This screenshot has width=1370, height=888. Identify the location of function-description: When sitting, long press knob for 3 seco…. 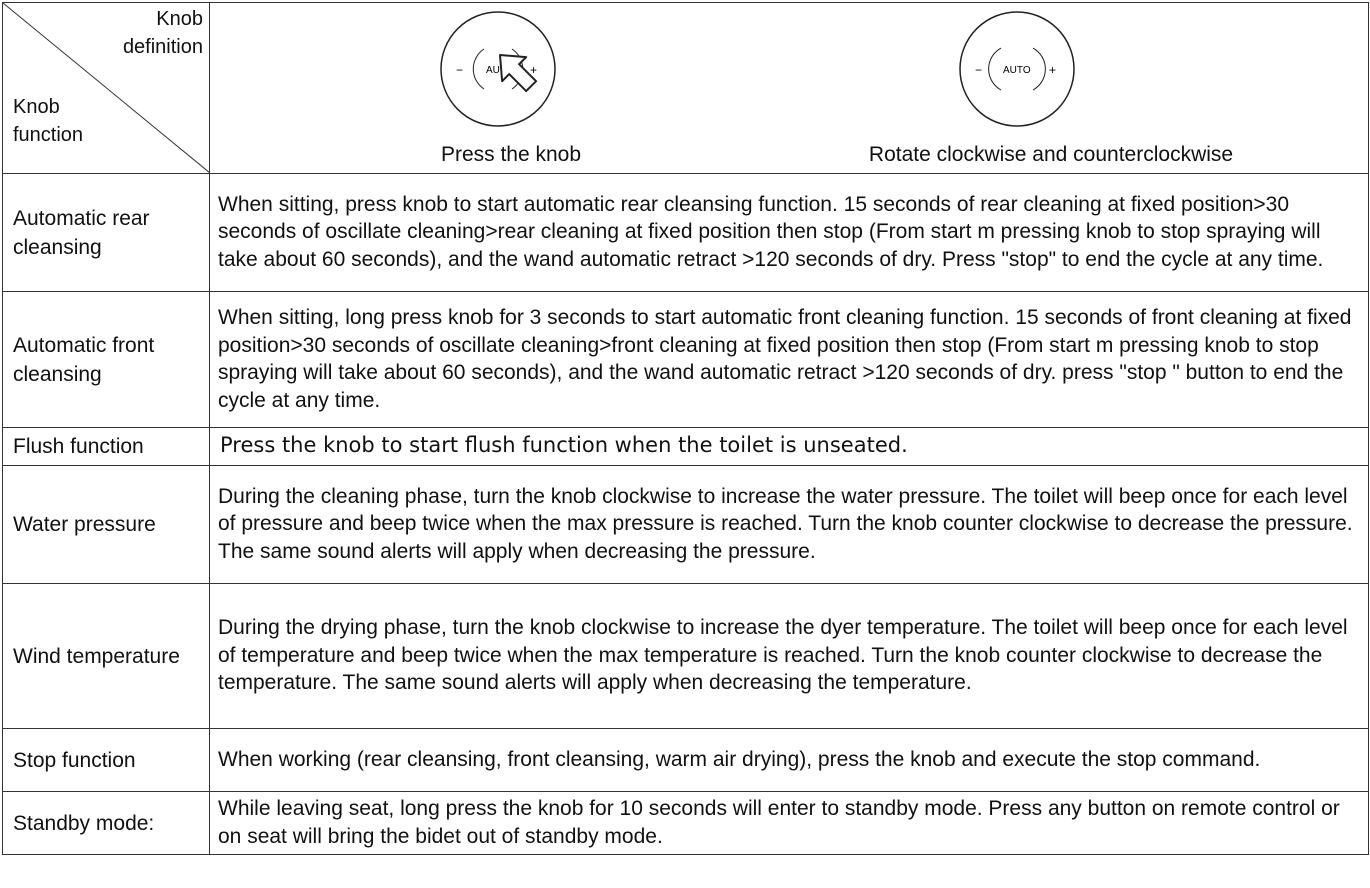
(789, 359).